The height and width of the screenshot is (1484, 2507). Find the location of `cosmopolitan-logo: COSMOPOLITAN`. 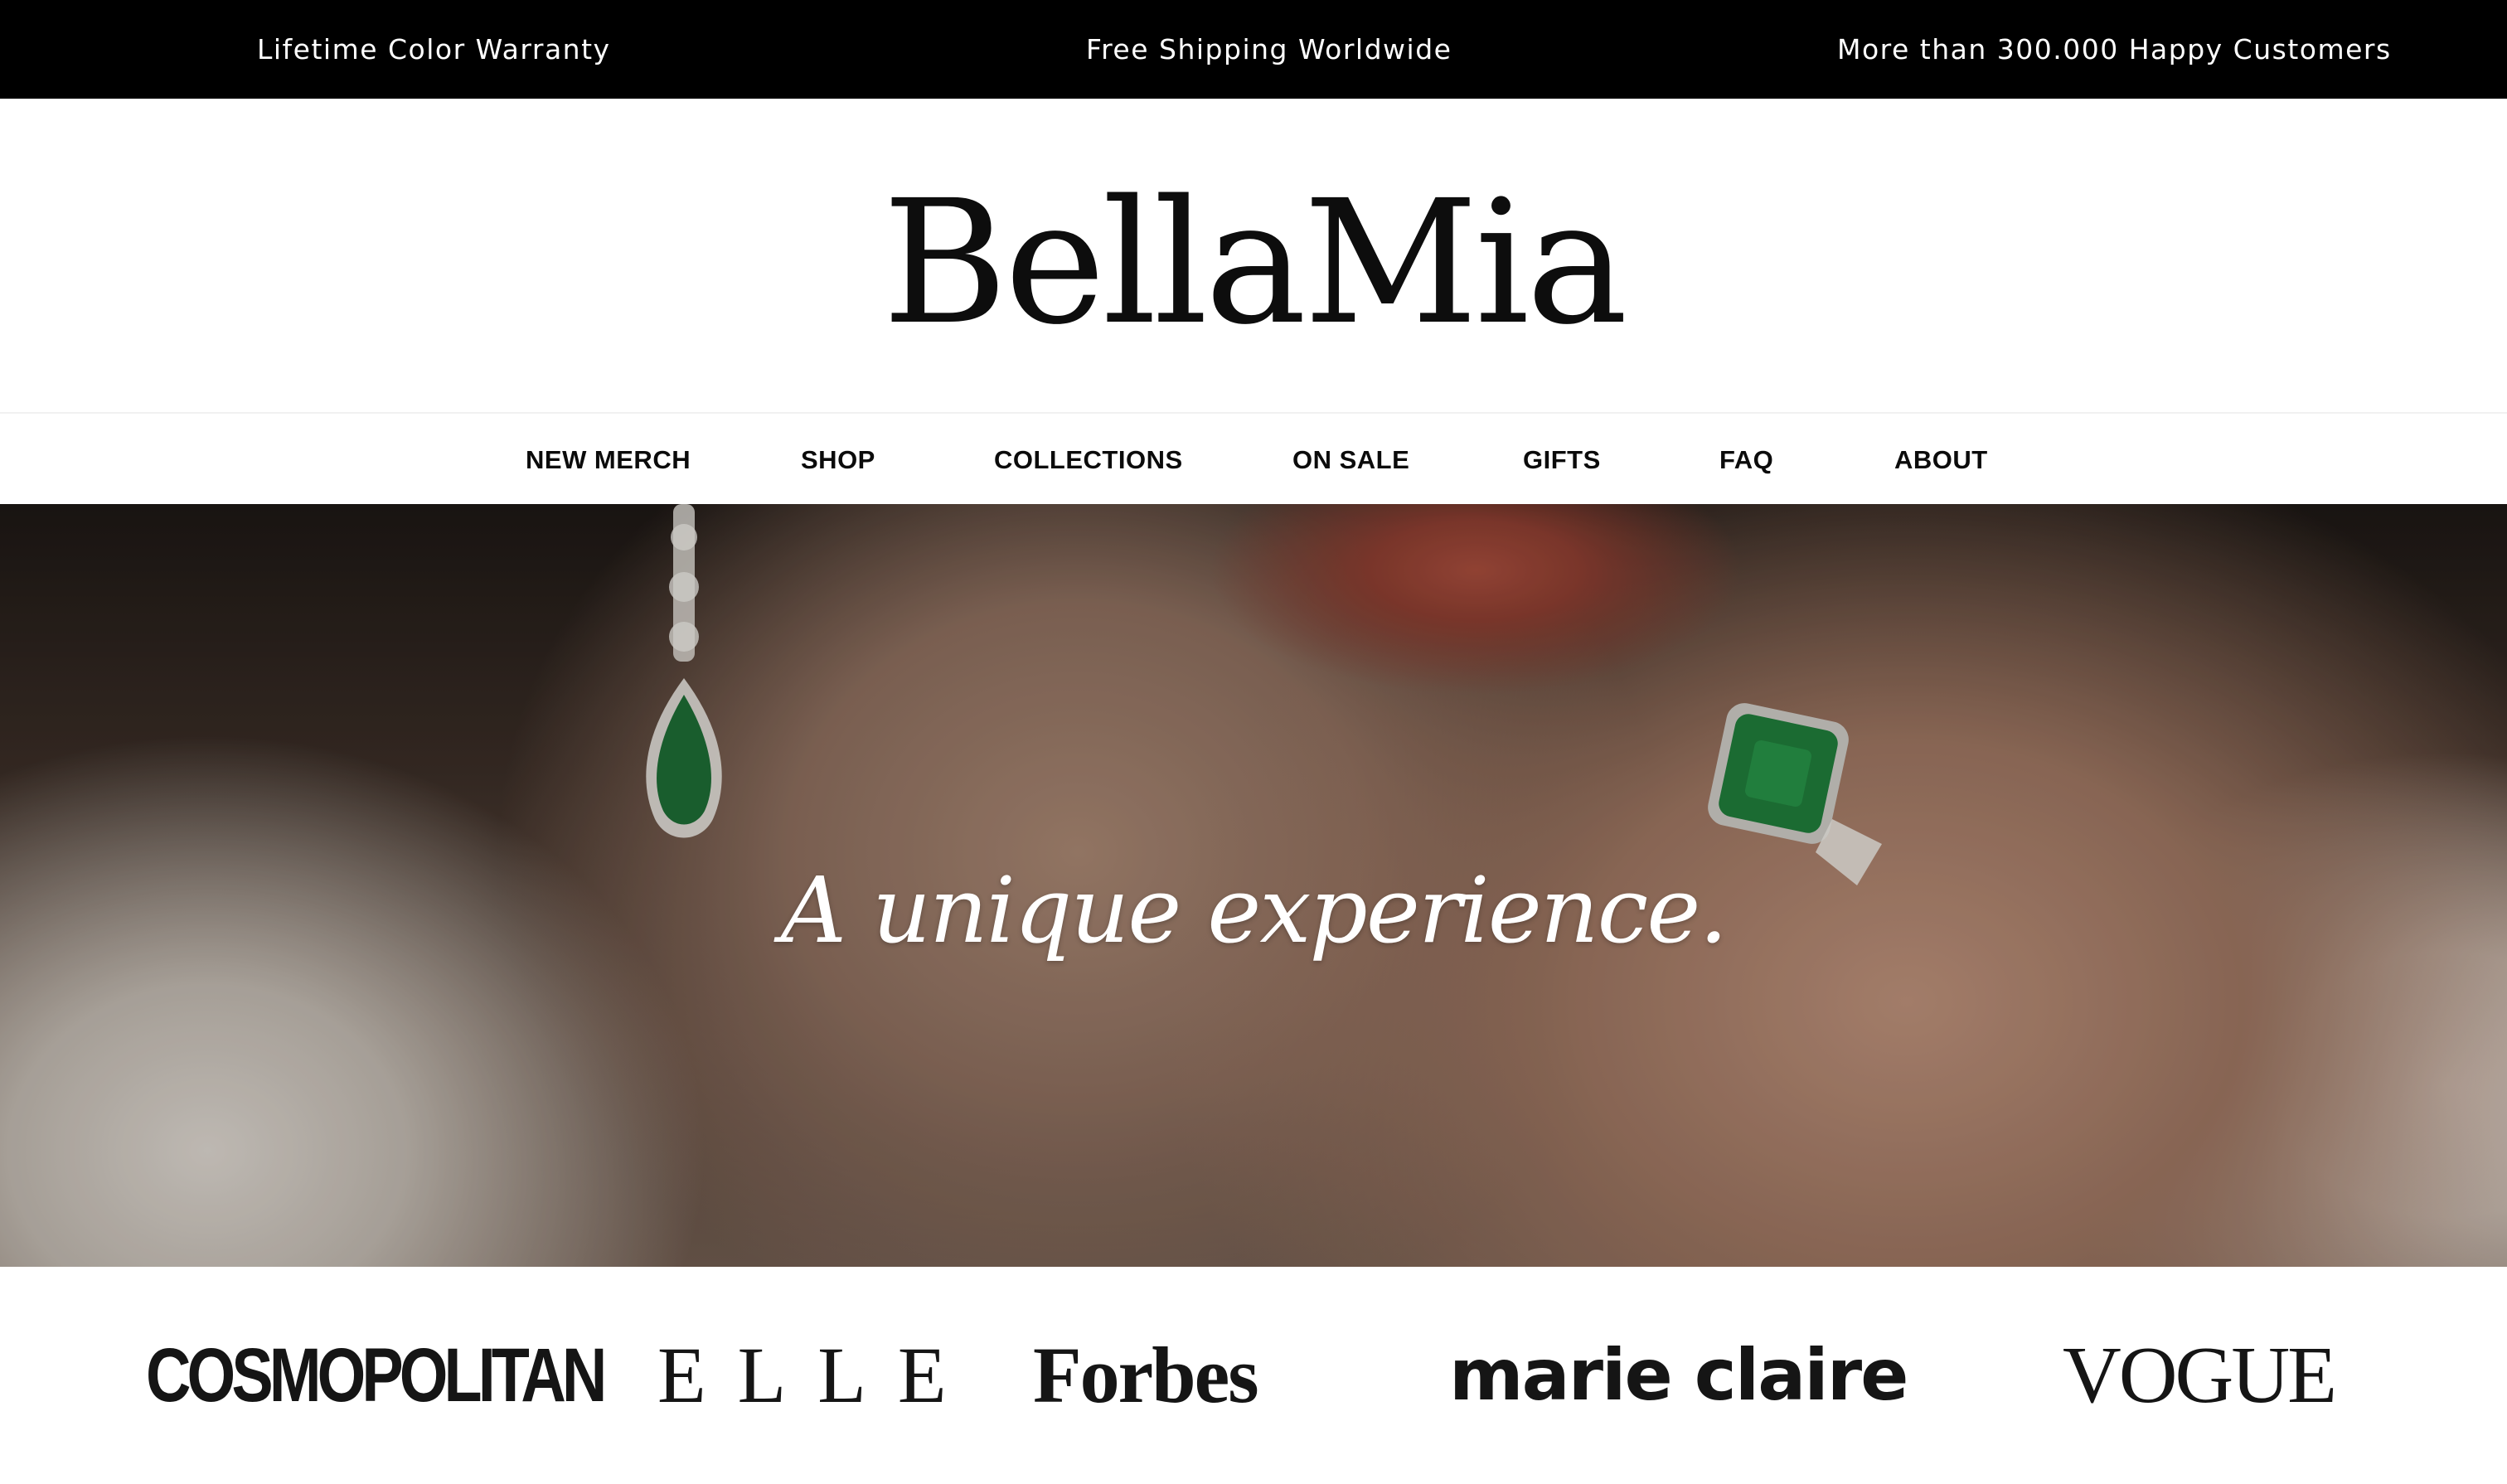

cosmopolitan-logo: COSMOPOLITAN is located at coordinates (376, 1376).